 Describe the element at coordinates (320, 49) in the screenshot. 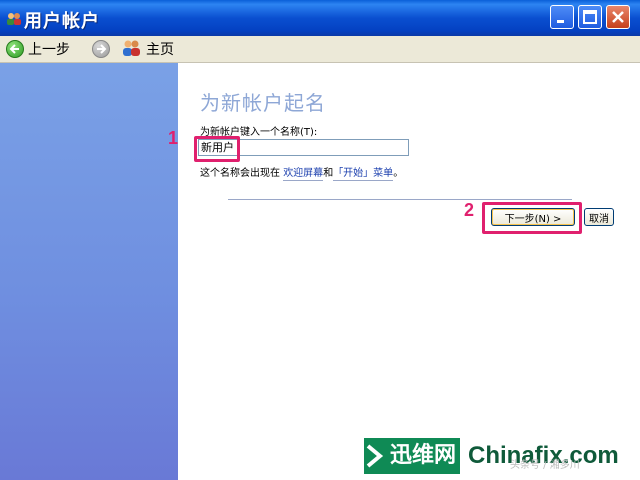

I see `navigation-bar: 上一步 主页` at that location.